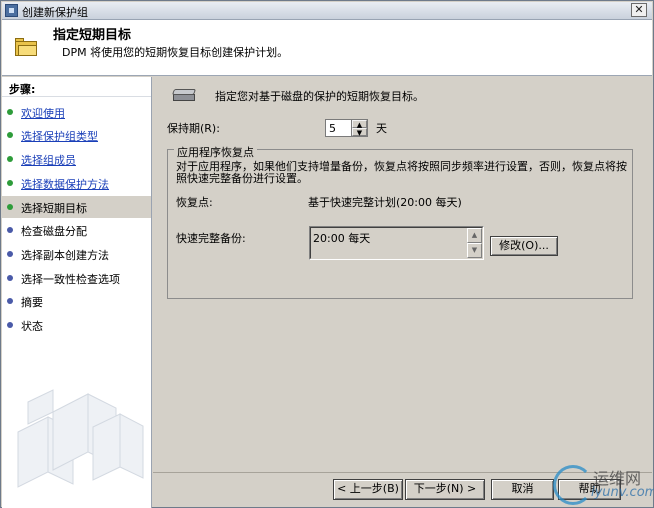  I want to click on list-scrollbar: ▲ ▼, so click(474, 243).